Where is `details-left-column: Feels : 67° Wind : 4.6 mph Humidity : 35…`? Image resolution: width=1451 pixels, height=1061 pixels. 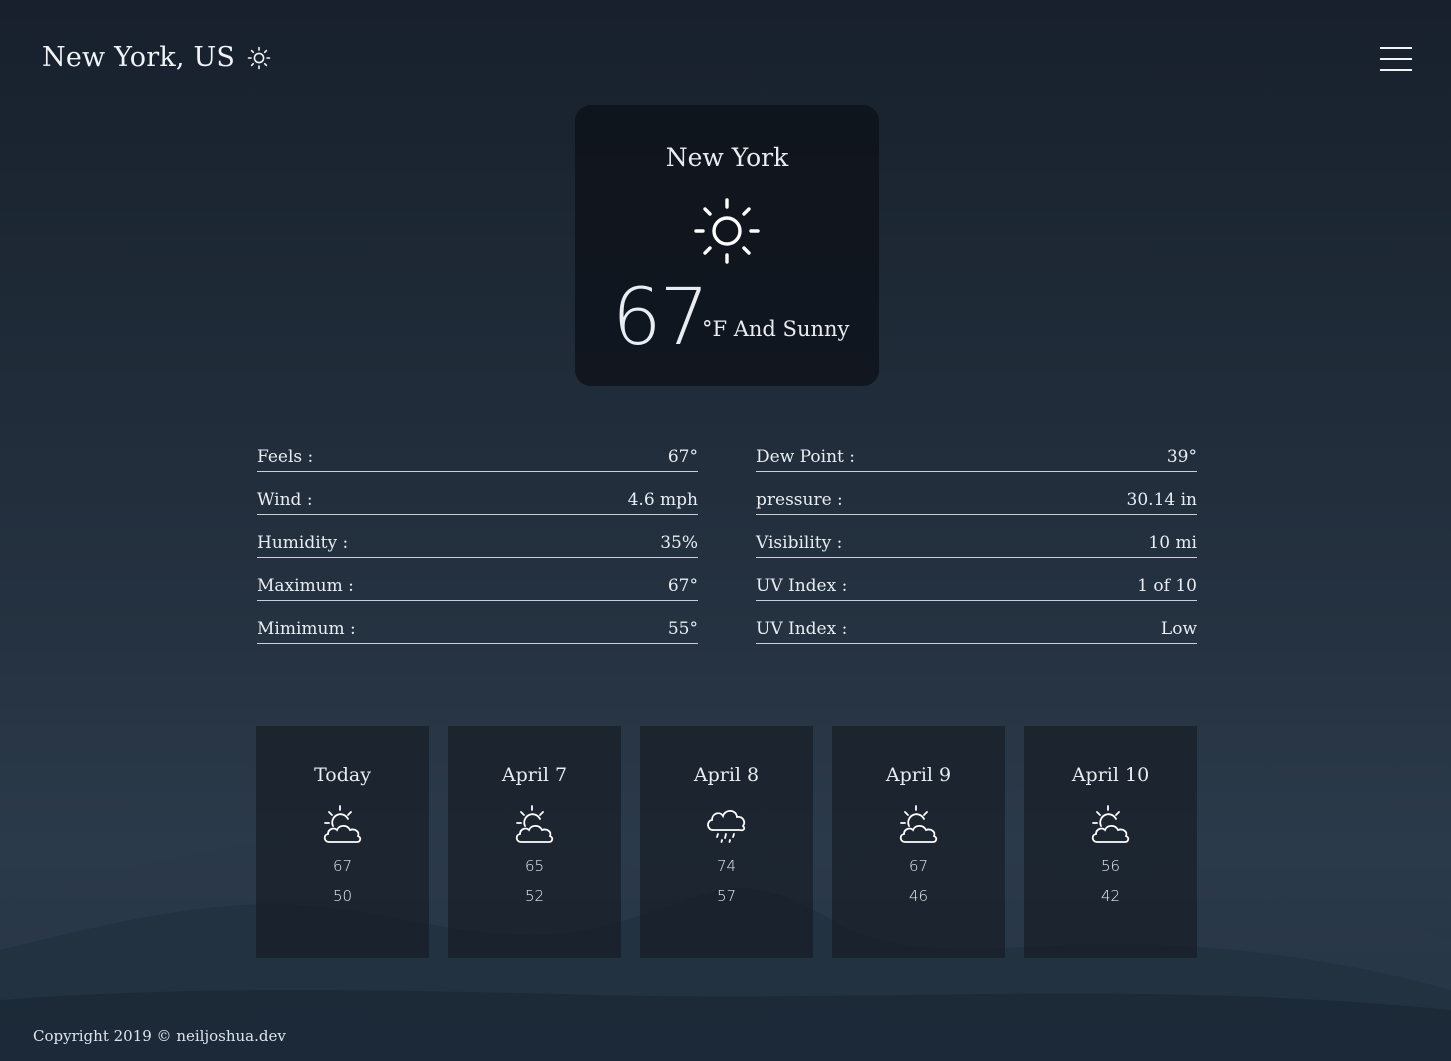
details-left-column: Feels : 67° Wind : 4.6 mph Humidity : 35… is located at coordinates (477, 543).